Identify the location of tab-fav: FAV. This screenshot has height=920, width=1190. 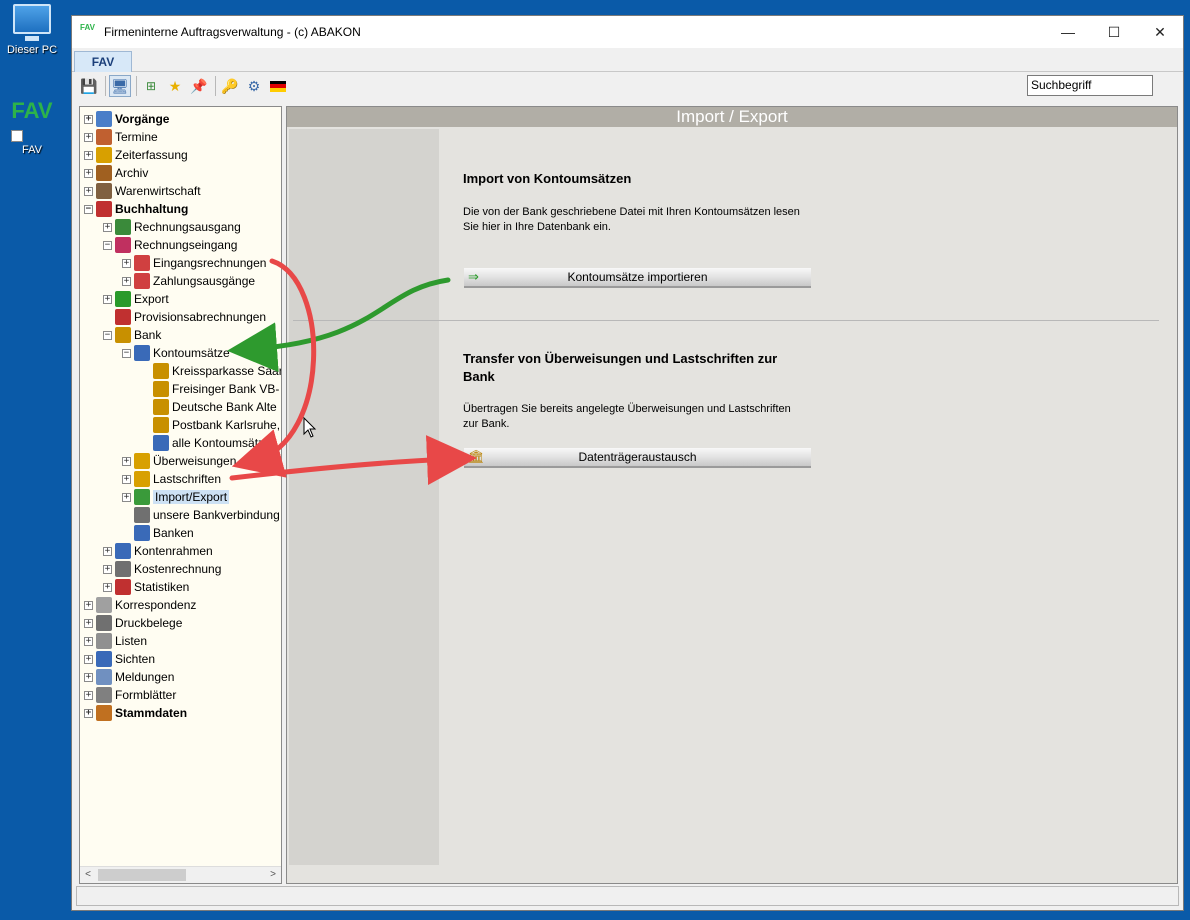
(103, 61).